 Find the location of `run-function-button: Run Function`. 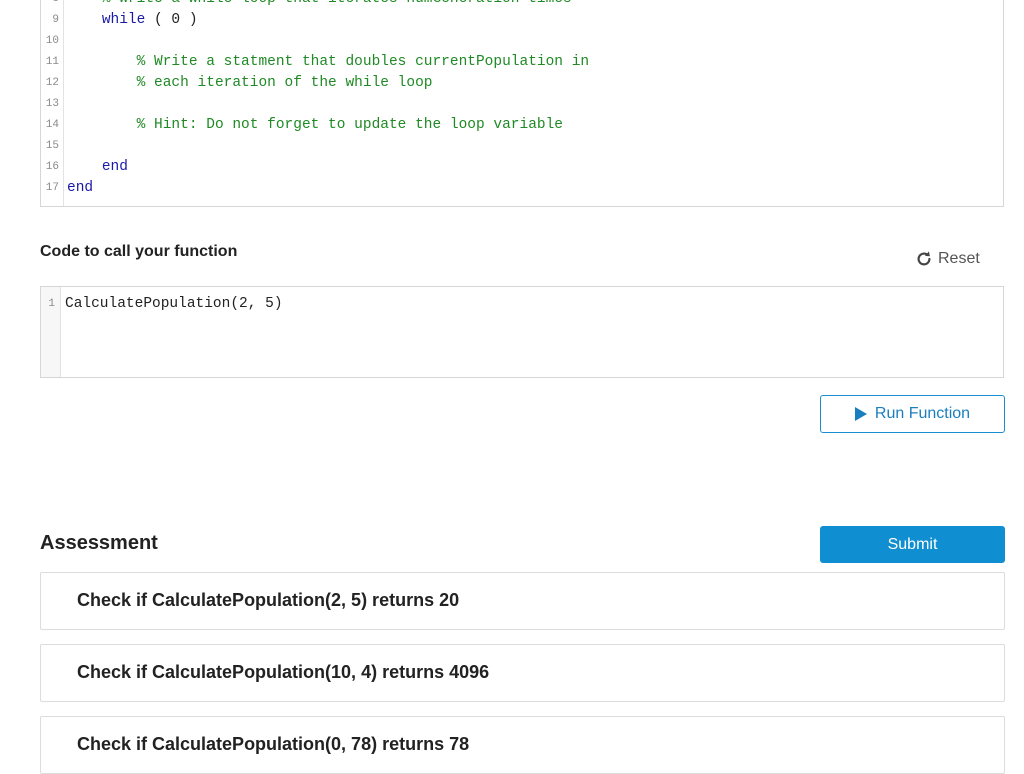

run-function-button: Run Function is located at coordinates (912, 414).